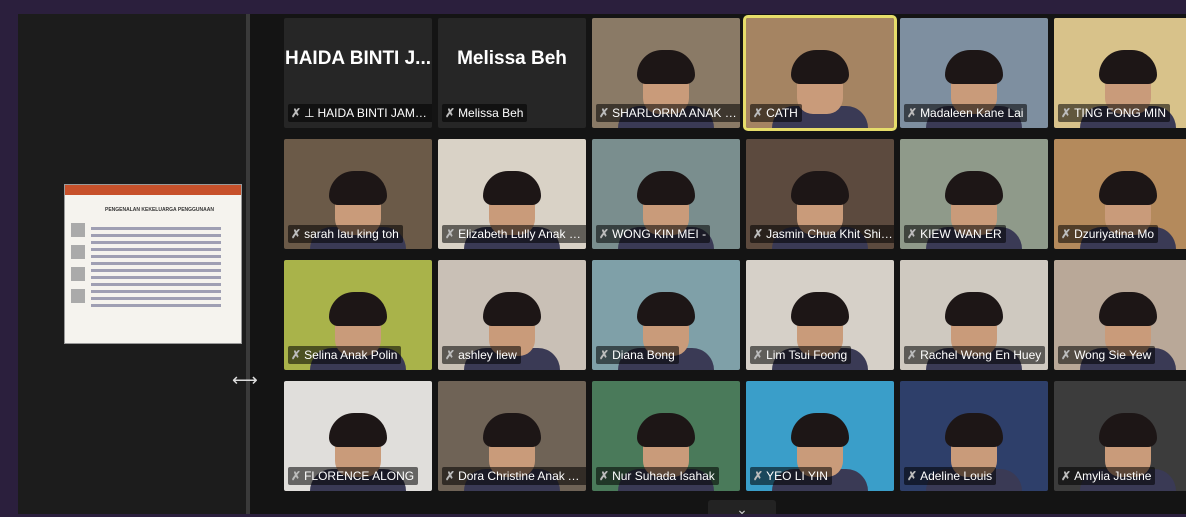 The width and height of the screenshot is (1186, 517). Describe the element at coordinates (974, 194) in the screenshot. I see `participant-tile: ✗ KIEW WAN ER` at that location.